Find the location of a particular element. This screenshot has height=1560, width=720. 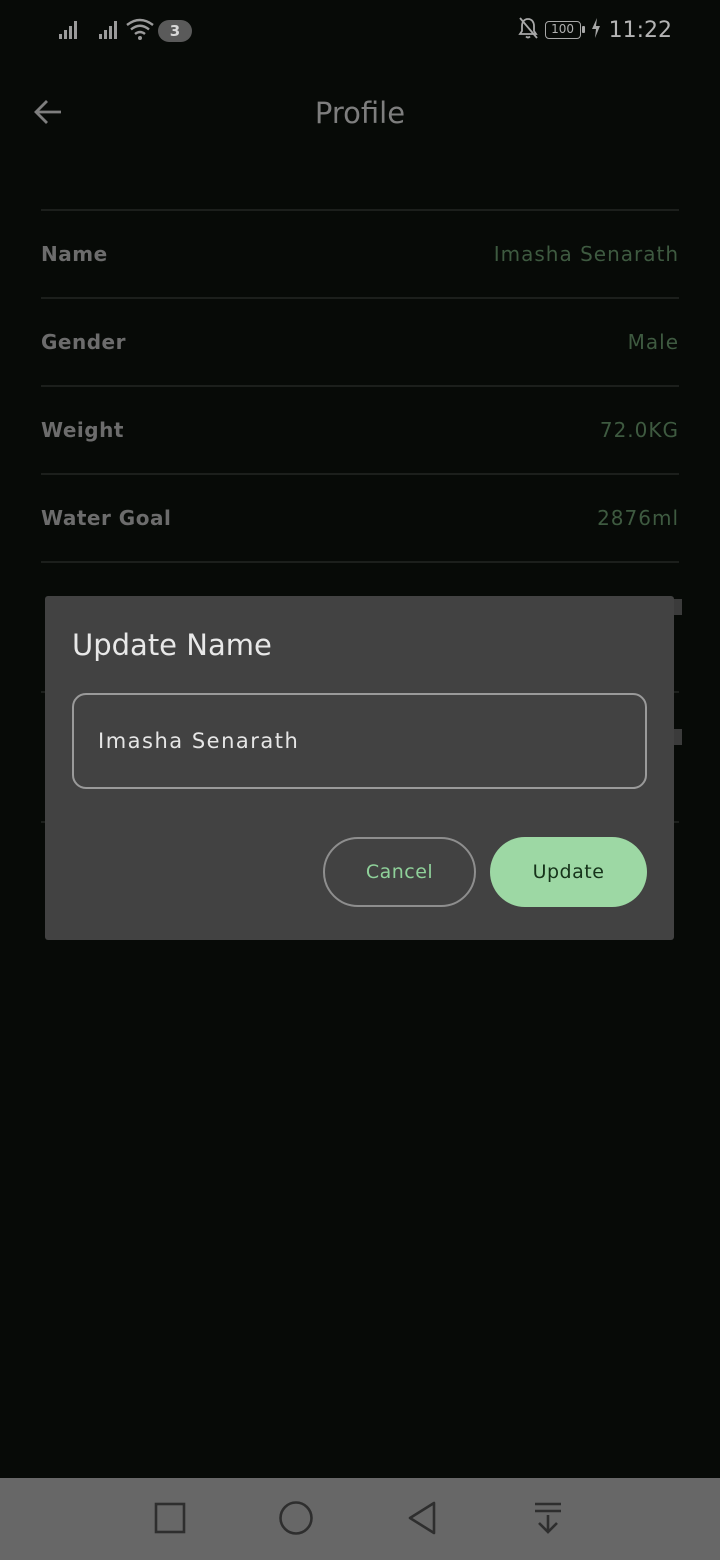

page-title: Profile is located at coordinates (360, 113).